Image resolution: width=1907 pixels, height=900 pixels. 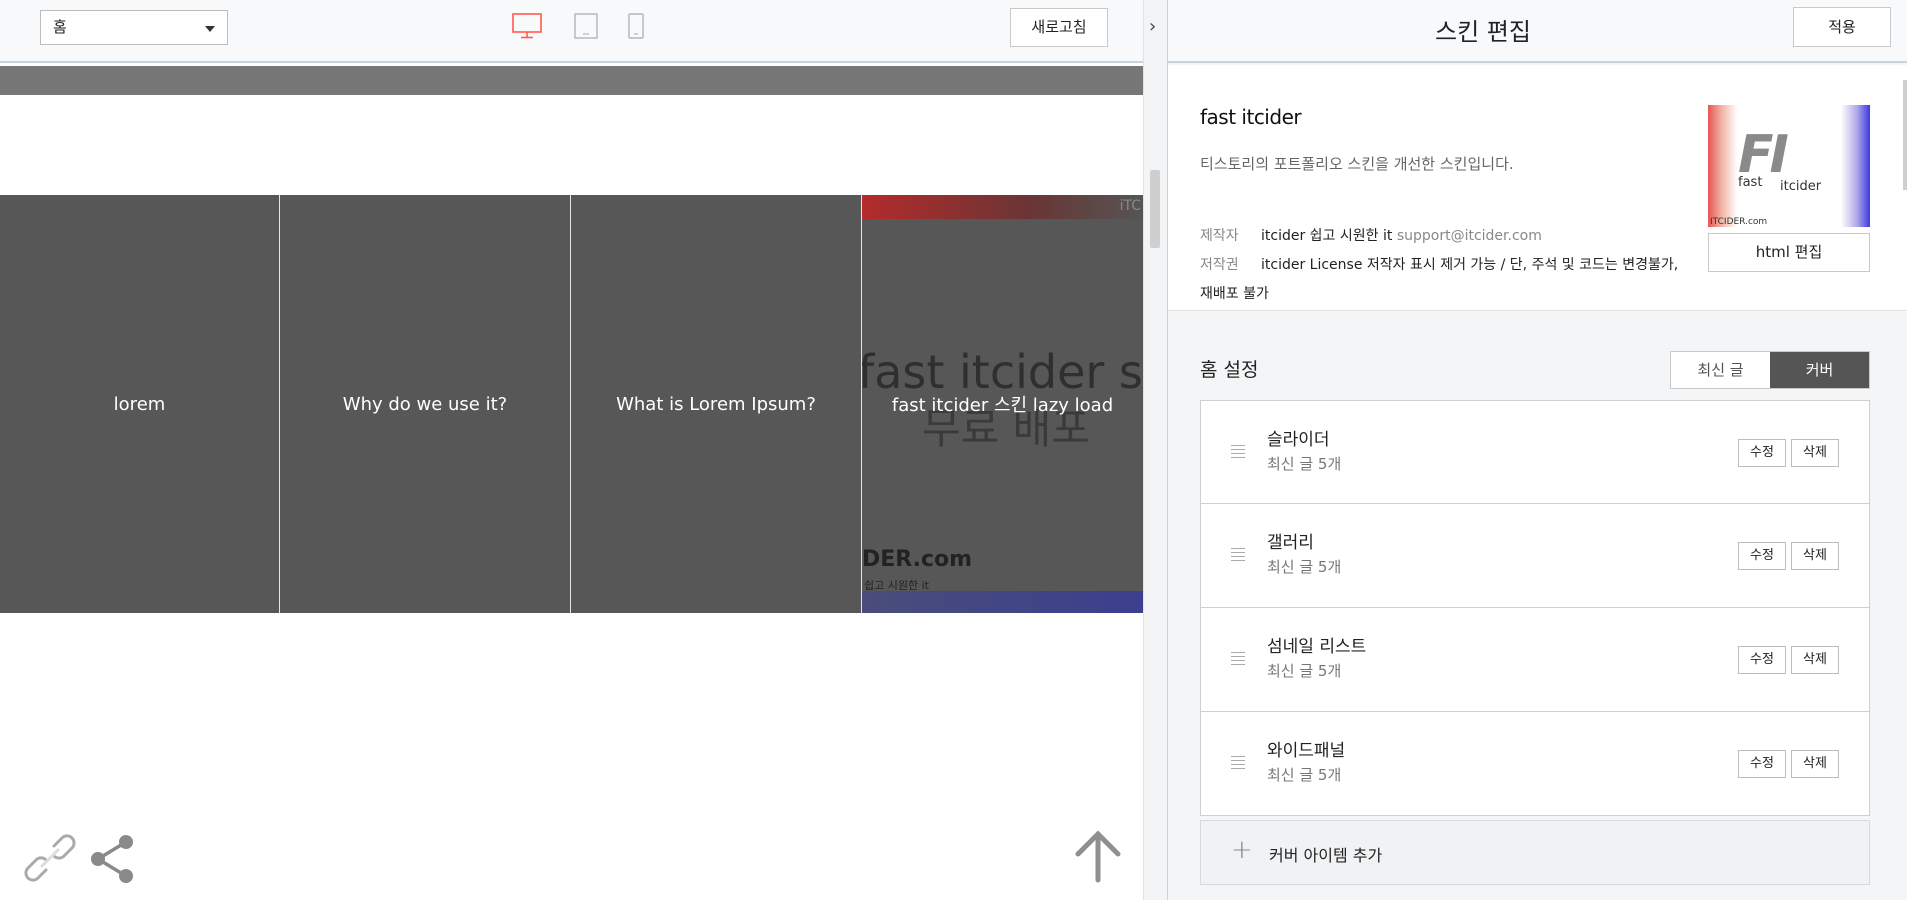 I want to click on card-title: What is Lorem Ipsum?, so click(x=716, y=404).